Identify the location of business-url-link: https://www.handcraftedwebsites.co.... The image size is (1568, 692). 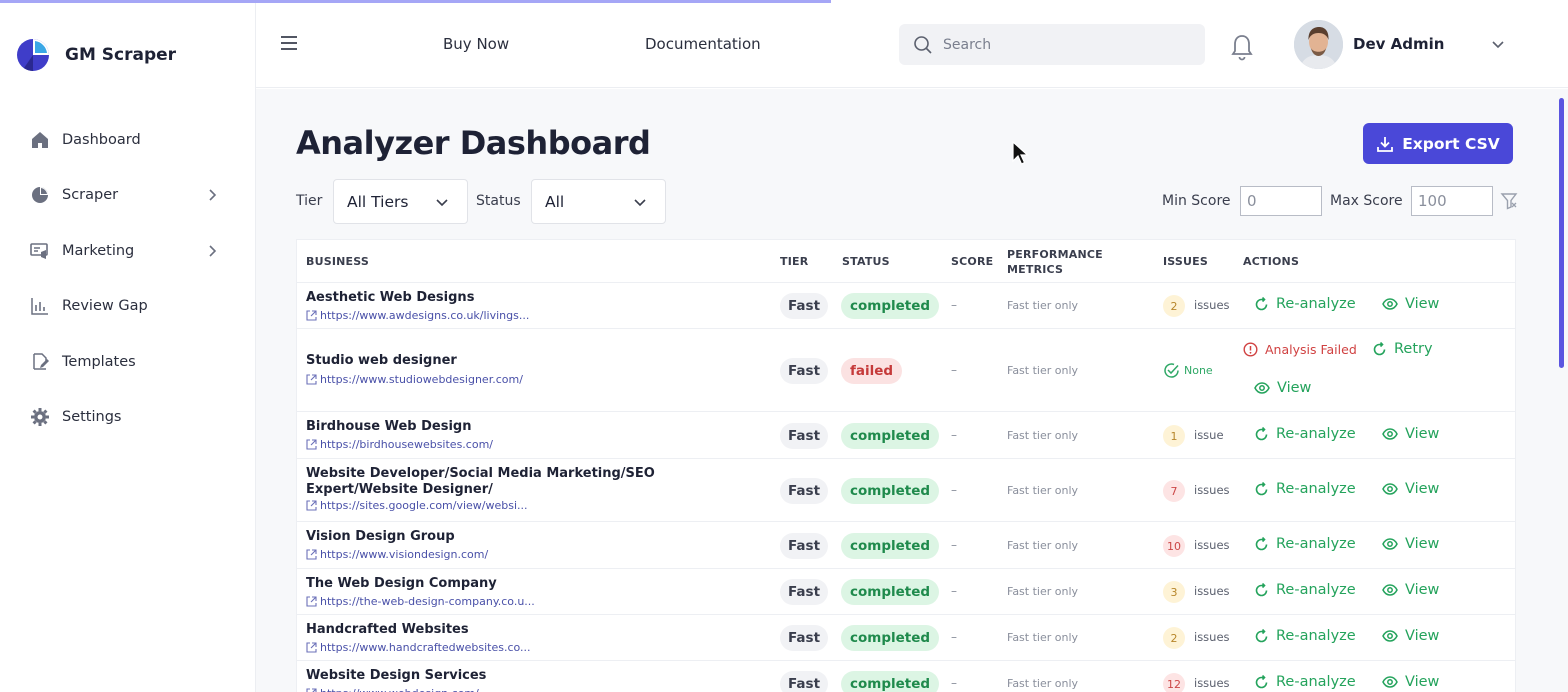
(418, 647).